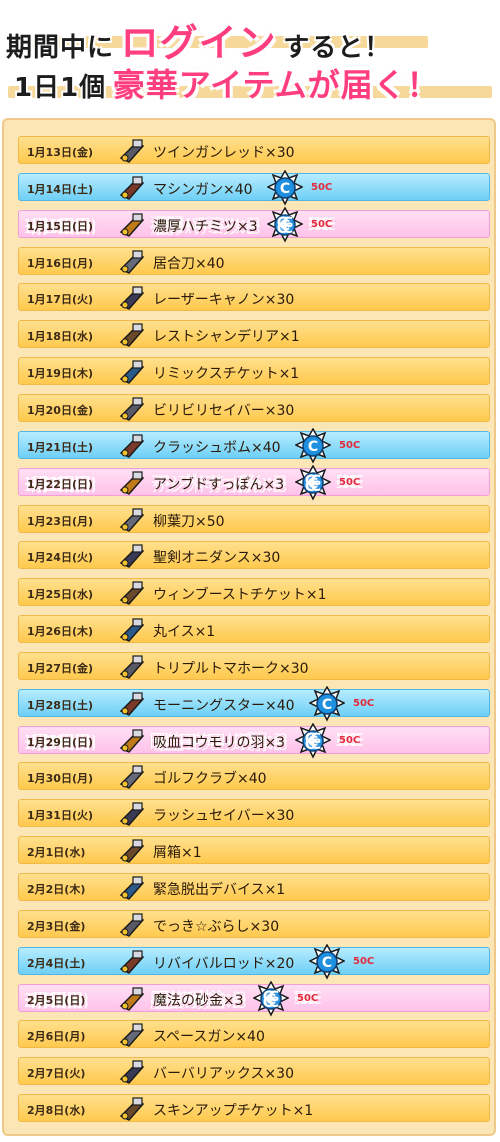 This screenshot has height=1142, width=500. What do you see at coordinates (217, 558) in the screenshot?
I see `reward-item-name: 聖剣オニダンス×30` at bounding box center [217, 558].